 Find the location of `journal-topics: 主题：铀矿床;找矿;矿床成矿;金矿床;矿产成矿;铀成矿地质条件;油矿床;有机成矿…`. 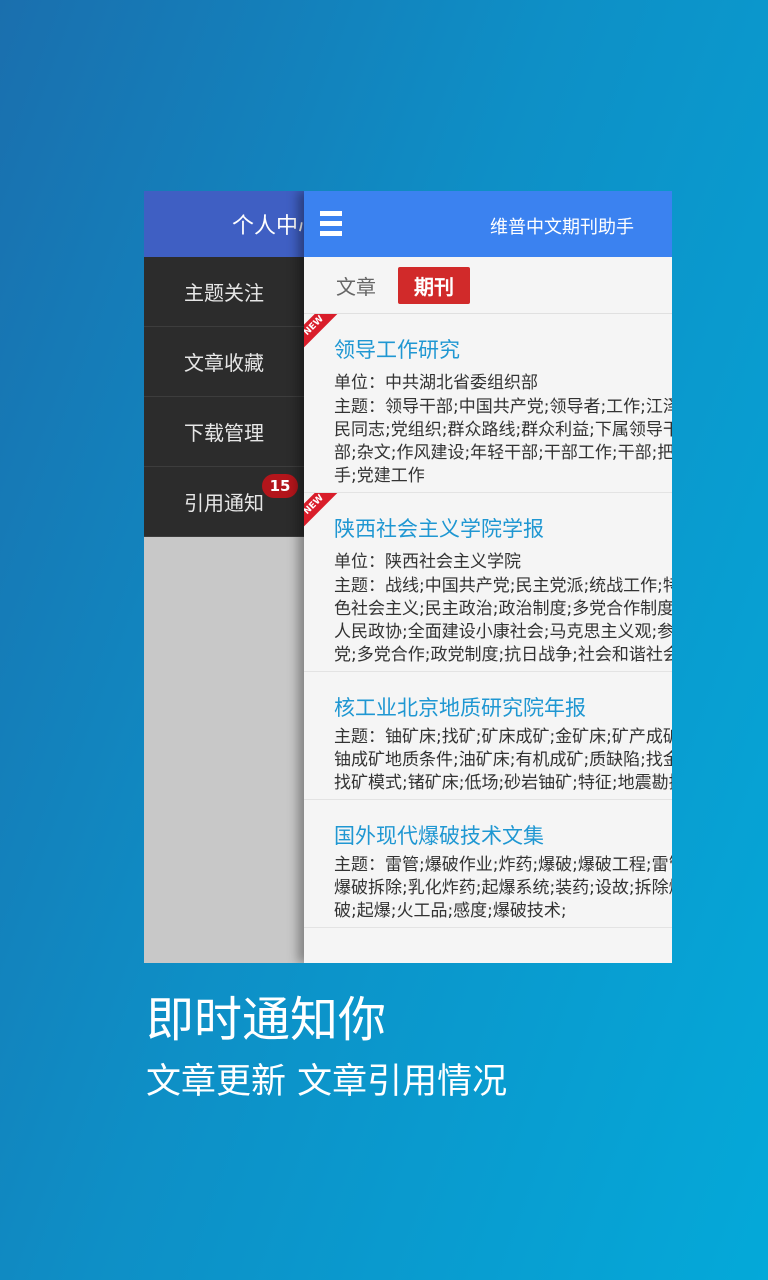

journal-topics: 主题：铀矿床;找矿;矿床成矿;金矿床;矿产成矿;铀成矿地质条件;油矿床;有机成矿… is located at coordinates (503, 760).